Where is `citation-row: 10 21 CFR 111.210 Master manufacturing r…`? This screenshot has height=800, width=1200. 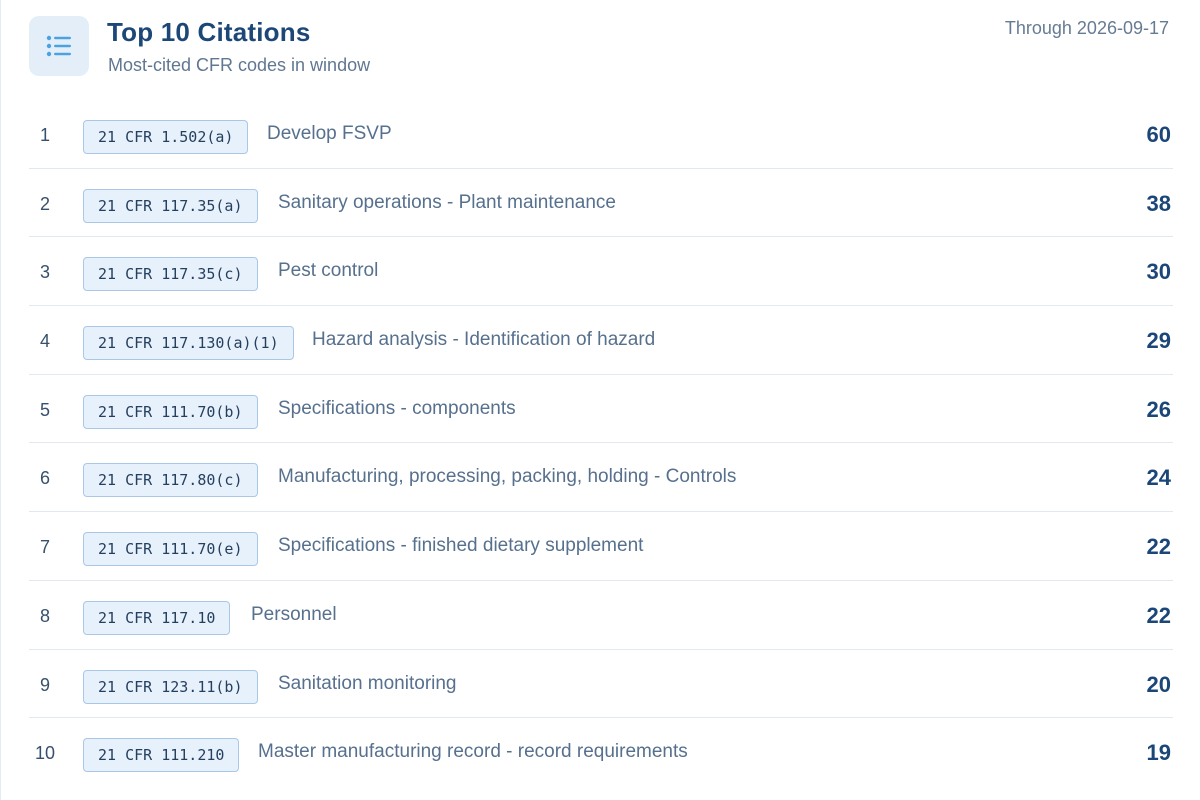
citation-row: 10 21 CFR 111.210 Master manufacturing r… is located at coordinates (601, 752).